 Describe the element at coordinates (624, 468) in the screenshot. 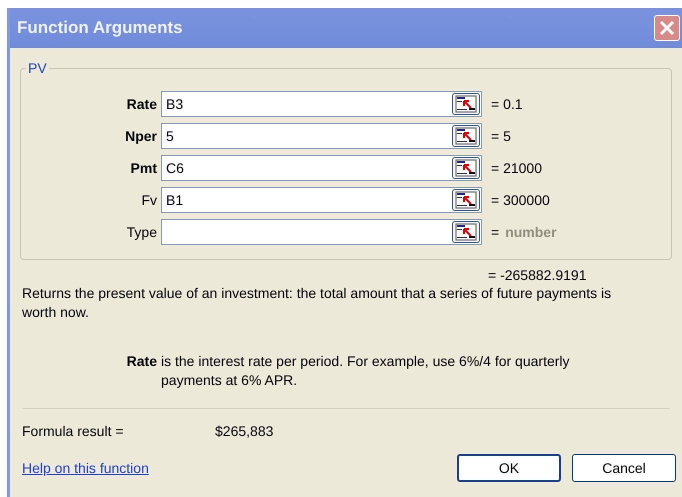

I see `dialog-button: Cancel` at that location.